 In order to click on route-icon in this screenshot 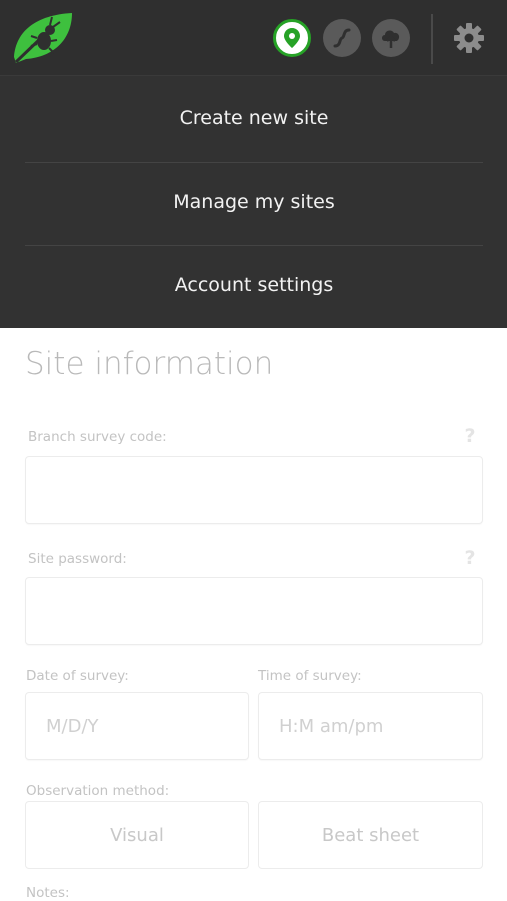, I will do `click(342, 38)`.